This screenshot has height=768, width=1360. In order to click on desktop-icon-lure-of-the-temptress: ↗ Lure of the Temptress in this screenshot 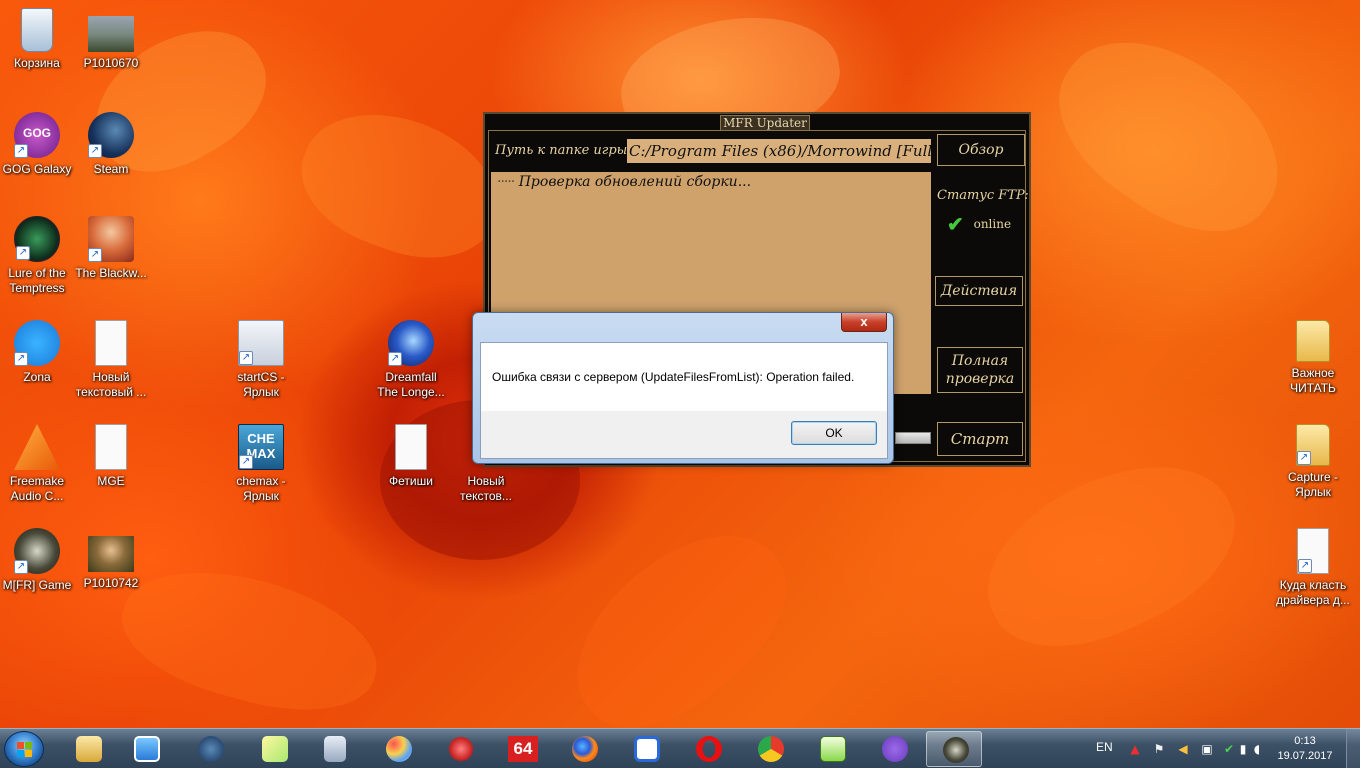, I will do `click(37, 256)`.